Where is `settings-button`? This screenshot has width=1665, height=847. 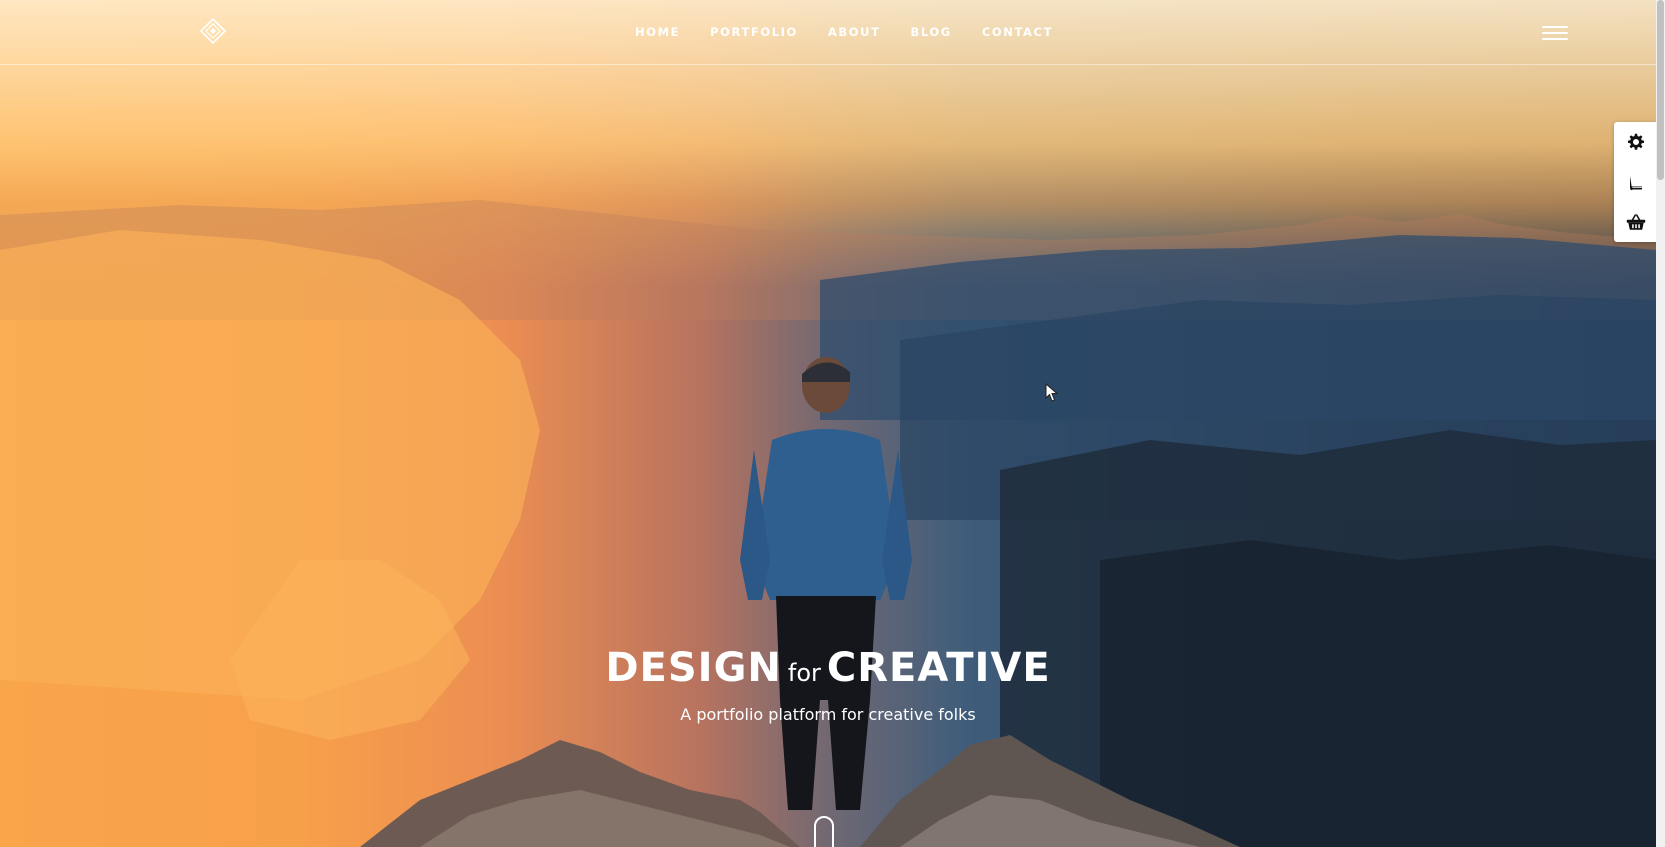 settings-button is located at coordinates (1636, 142).